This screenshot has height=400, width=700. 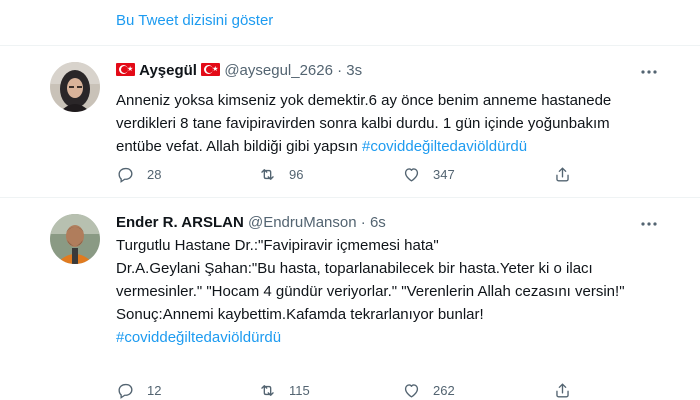 I want to click on reply-count: 12, so click(x=154, y=390).